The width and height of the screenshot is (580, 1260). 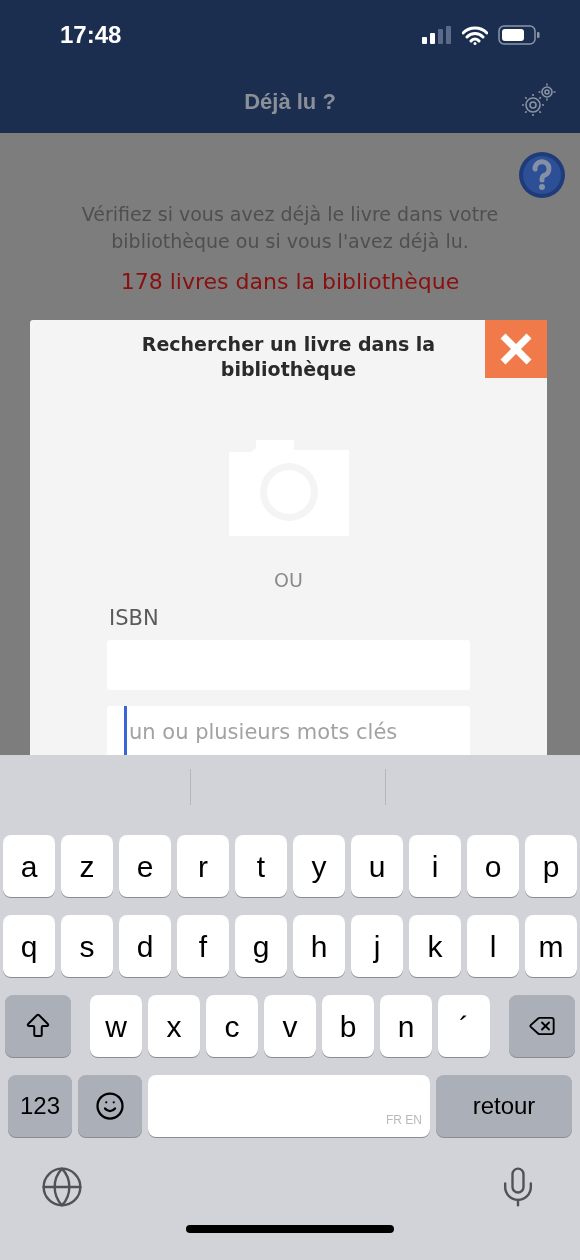 What do you see at coordinates (493, 866) in the screenshot?
I see `keyboard-key: o` at bounding box center [493, 866].